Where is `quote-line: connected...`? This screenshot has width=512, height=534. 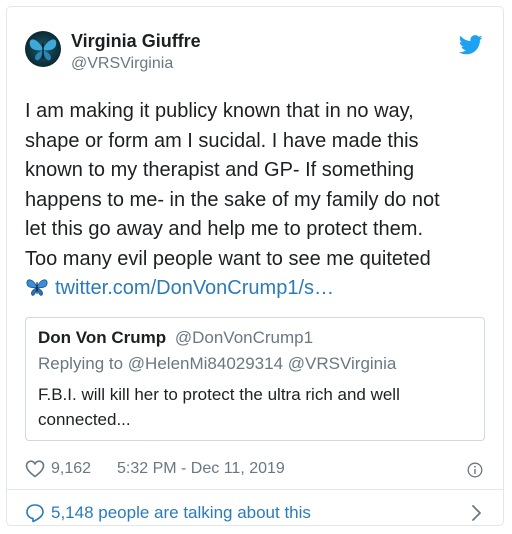 quote-line: connected... is located at coordinates (84, 419).